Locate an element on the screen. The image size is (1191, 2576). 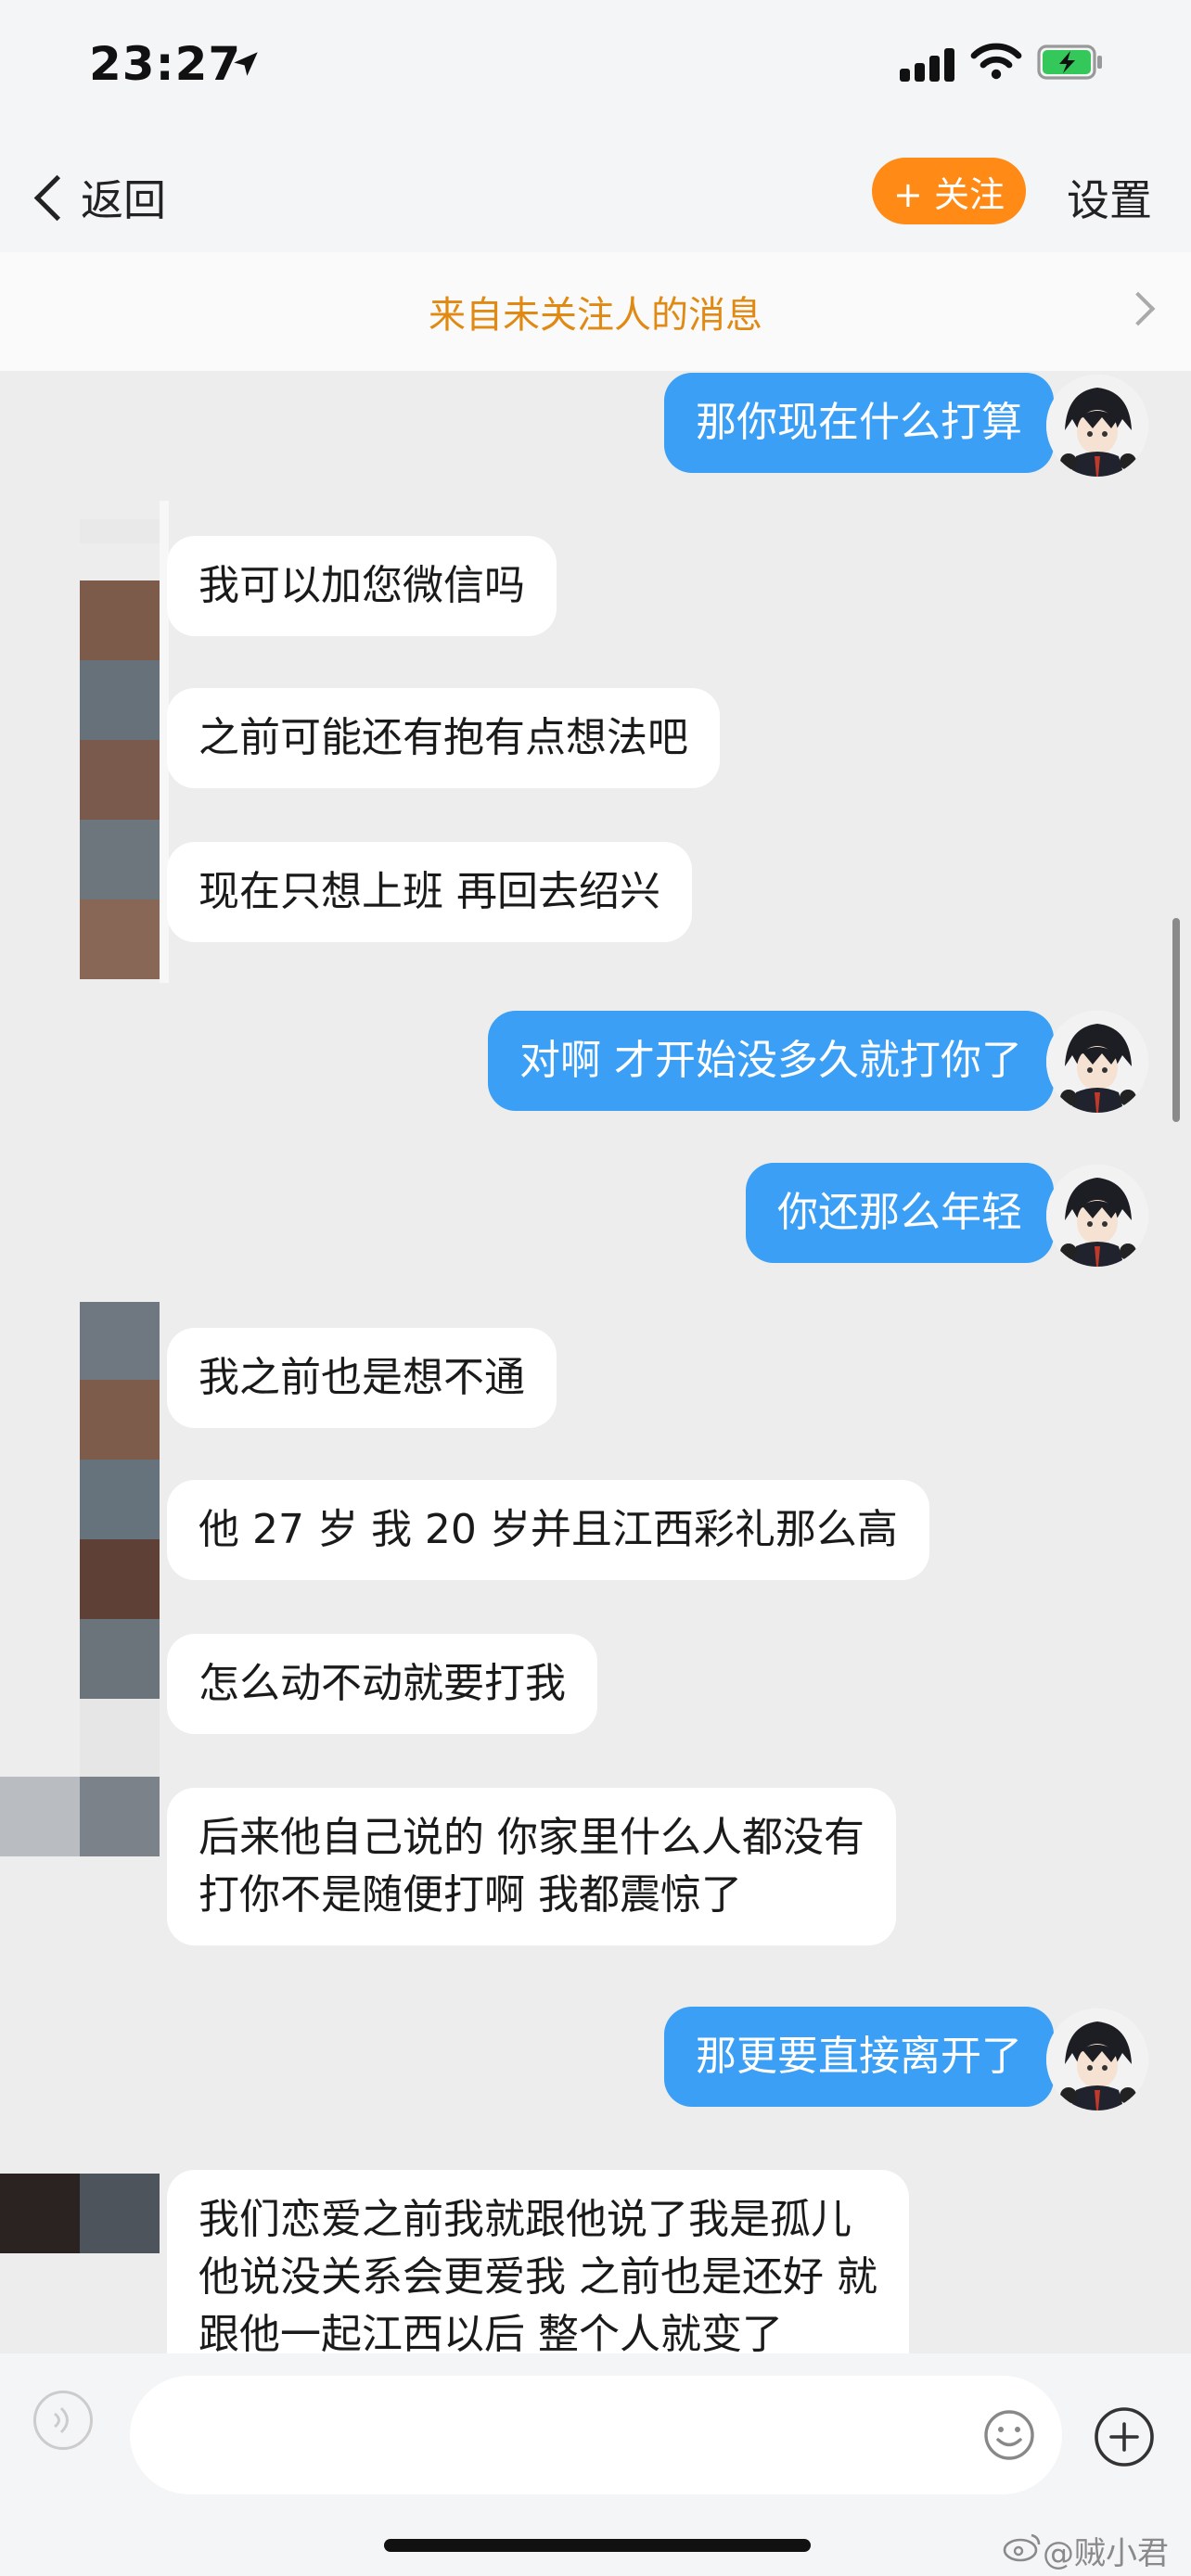
message-line: 打你不是随便打啊 我都震惊了 is located at coordinates (470, 1895).